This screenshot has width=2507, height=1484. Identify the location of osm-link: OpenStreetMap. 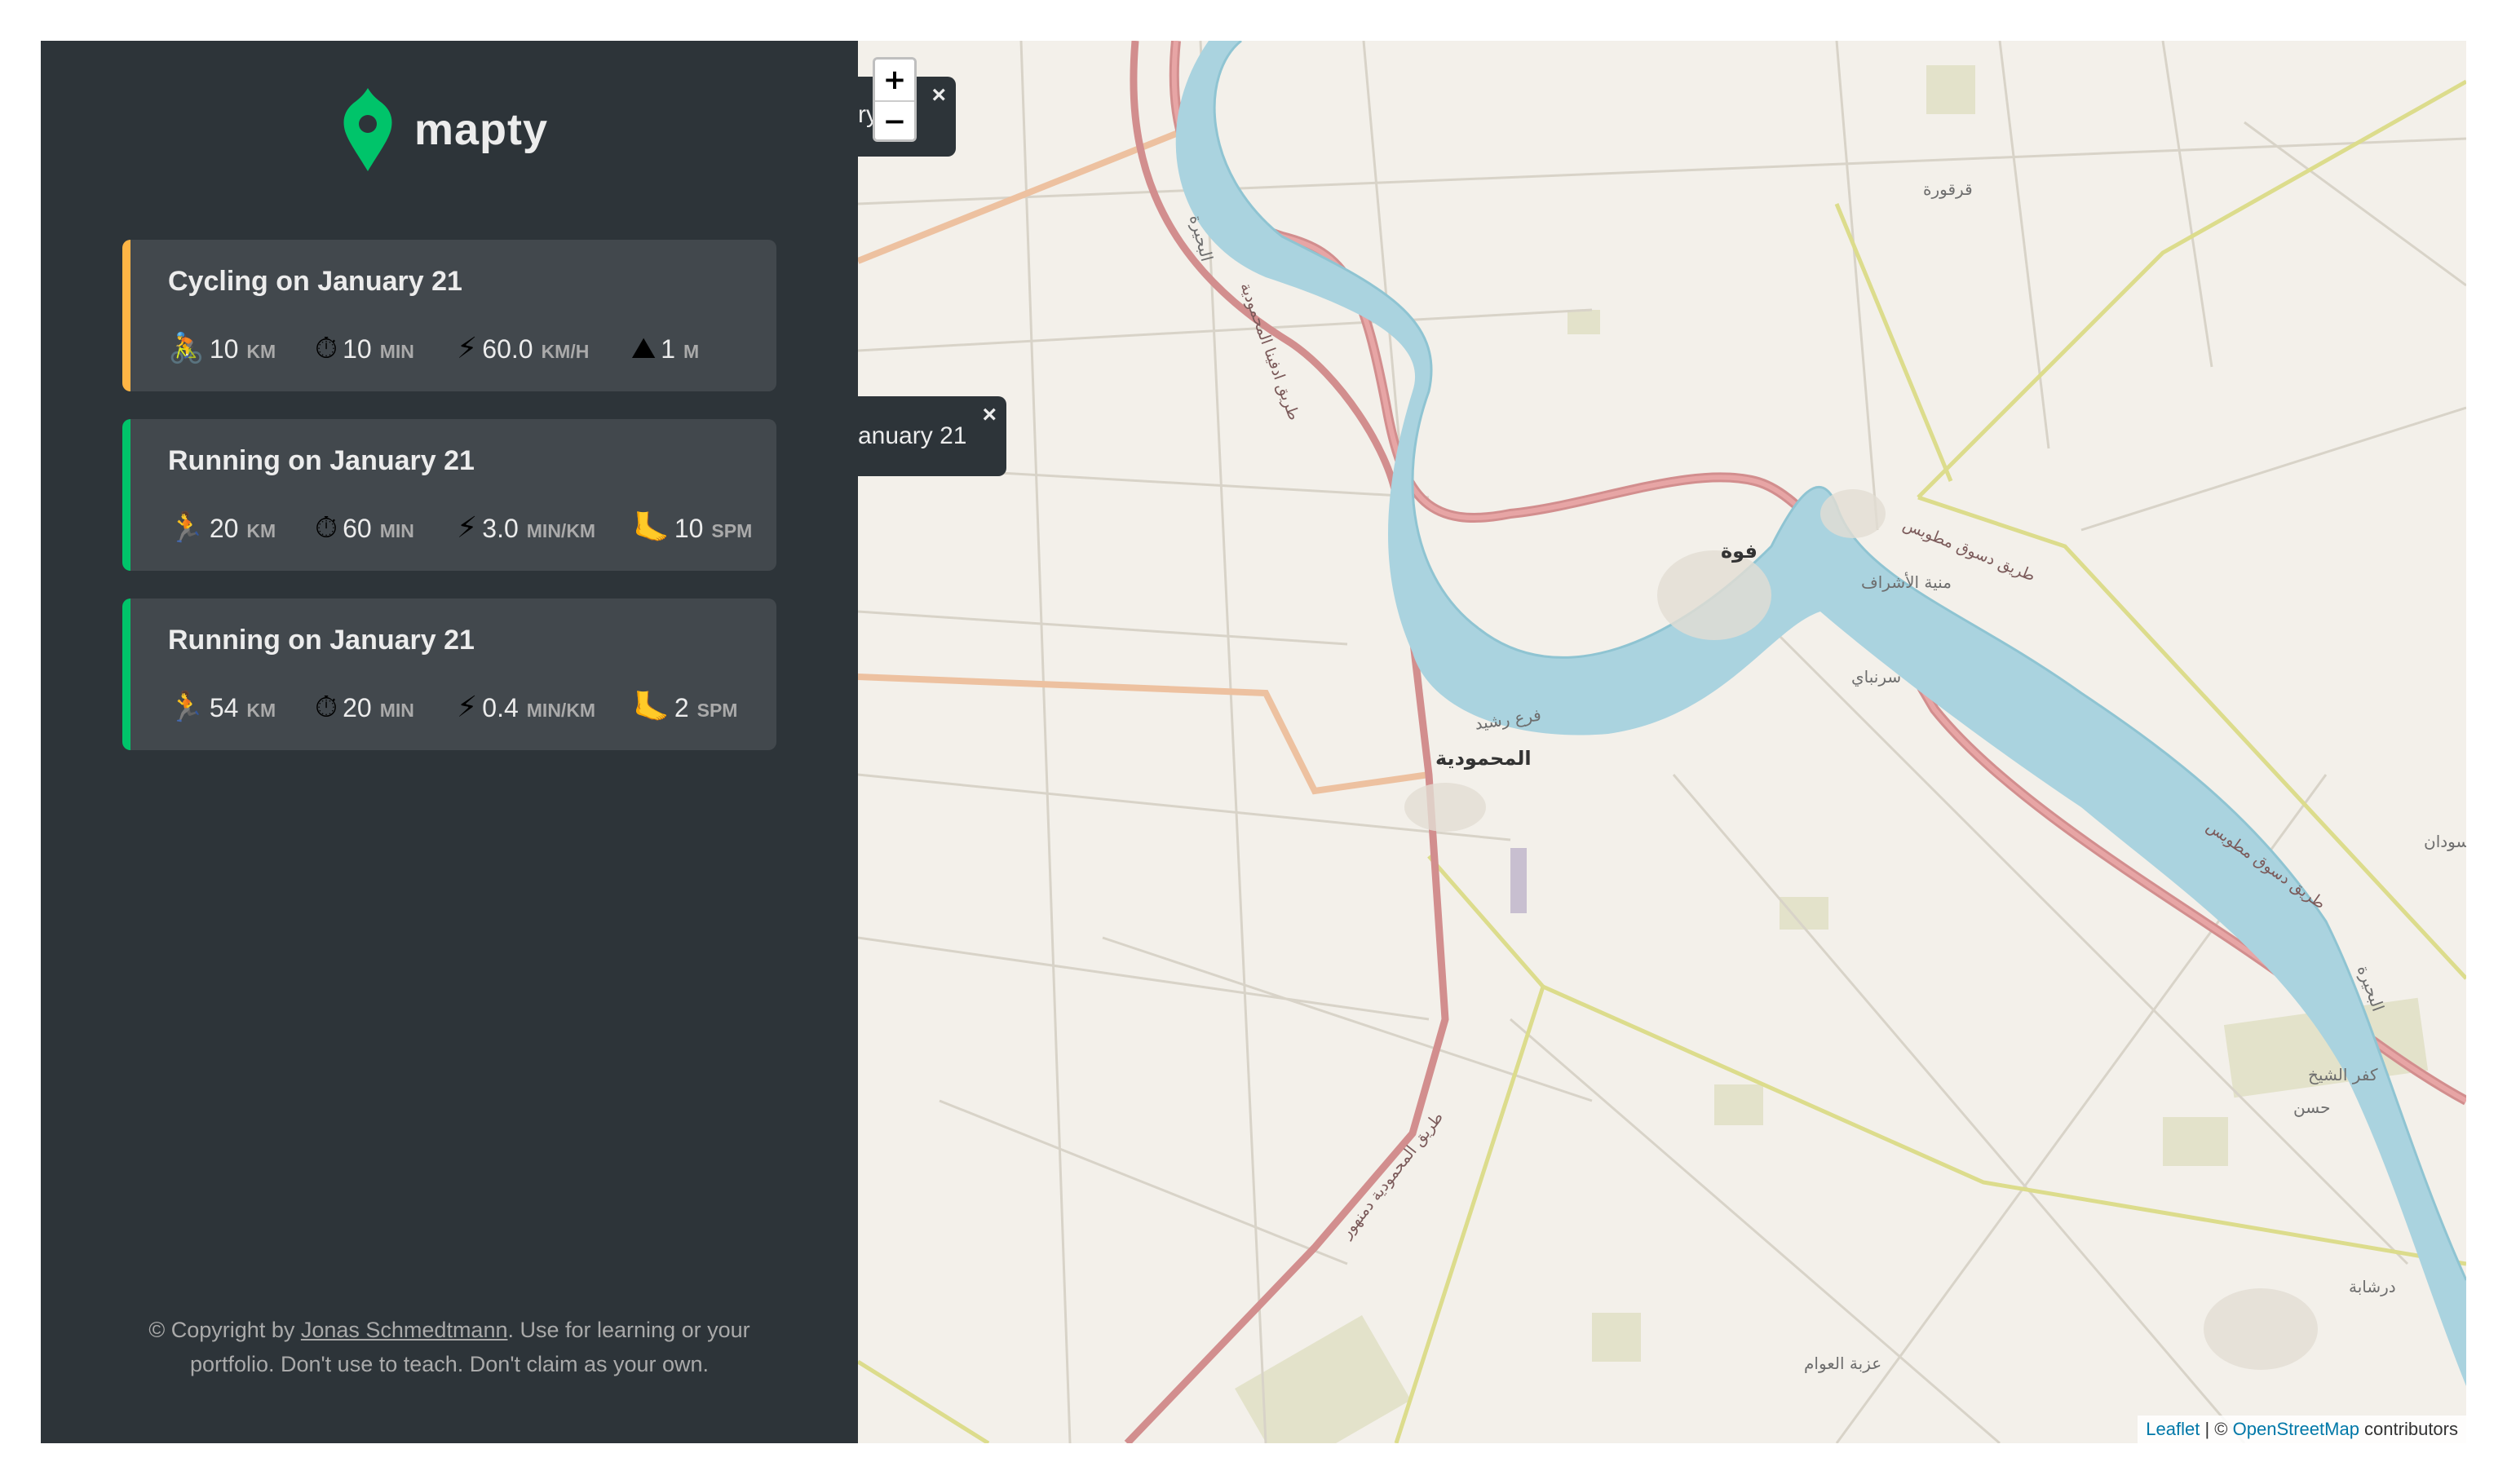
(2296, 1429).